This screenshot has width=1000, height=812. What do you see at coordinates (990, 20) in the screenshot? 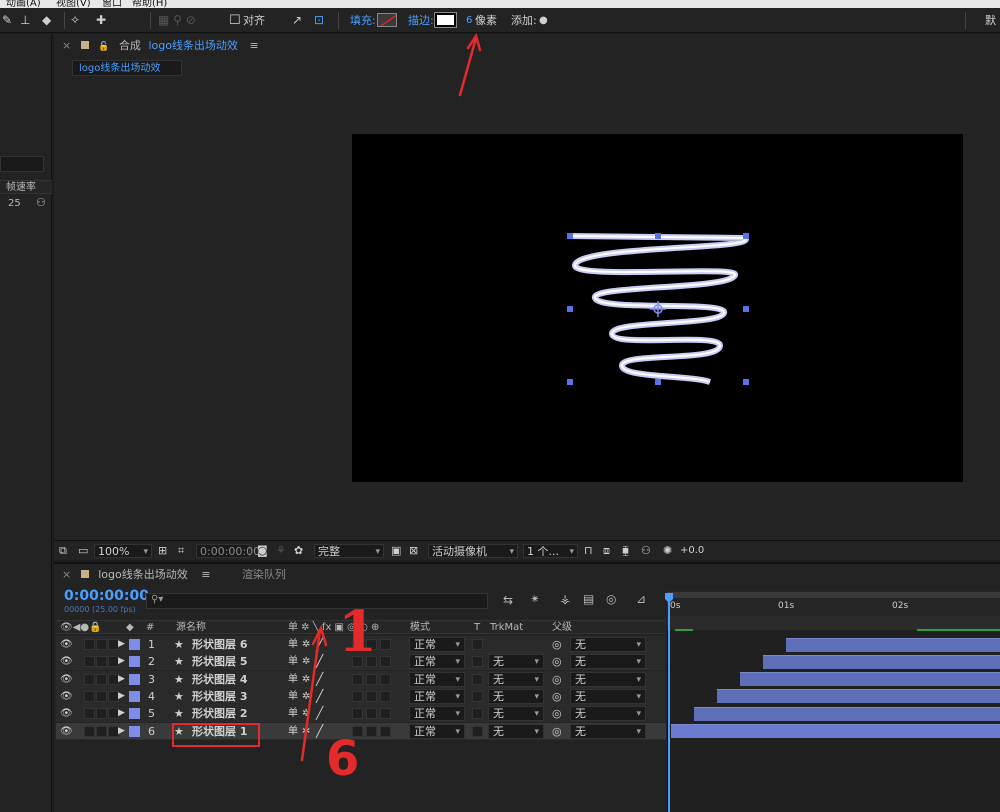
I see `workspace-label: 默` at bounding box center [990, 20].